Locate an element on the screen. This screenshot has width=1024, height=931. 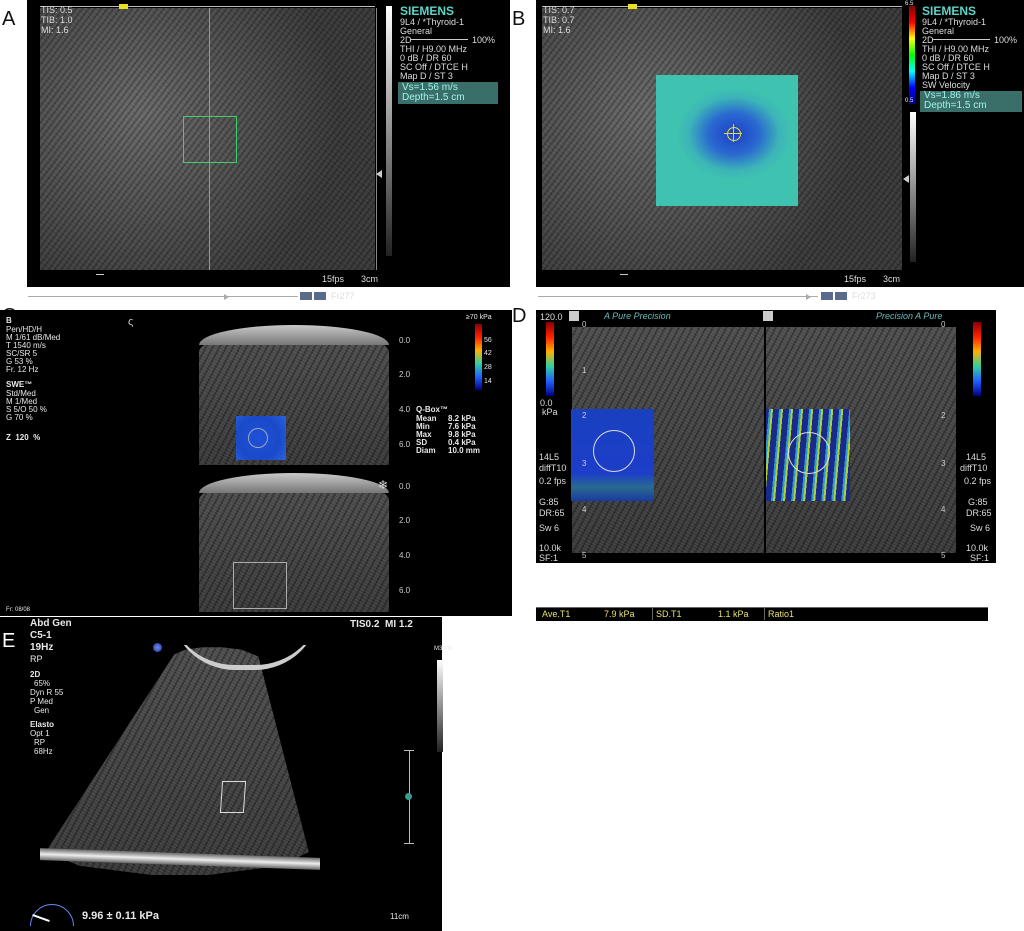
panel-e-probe: C5-1 is located at coordinates (41, 635).